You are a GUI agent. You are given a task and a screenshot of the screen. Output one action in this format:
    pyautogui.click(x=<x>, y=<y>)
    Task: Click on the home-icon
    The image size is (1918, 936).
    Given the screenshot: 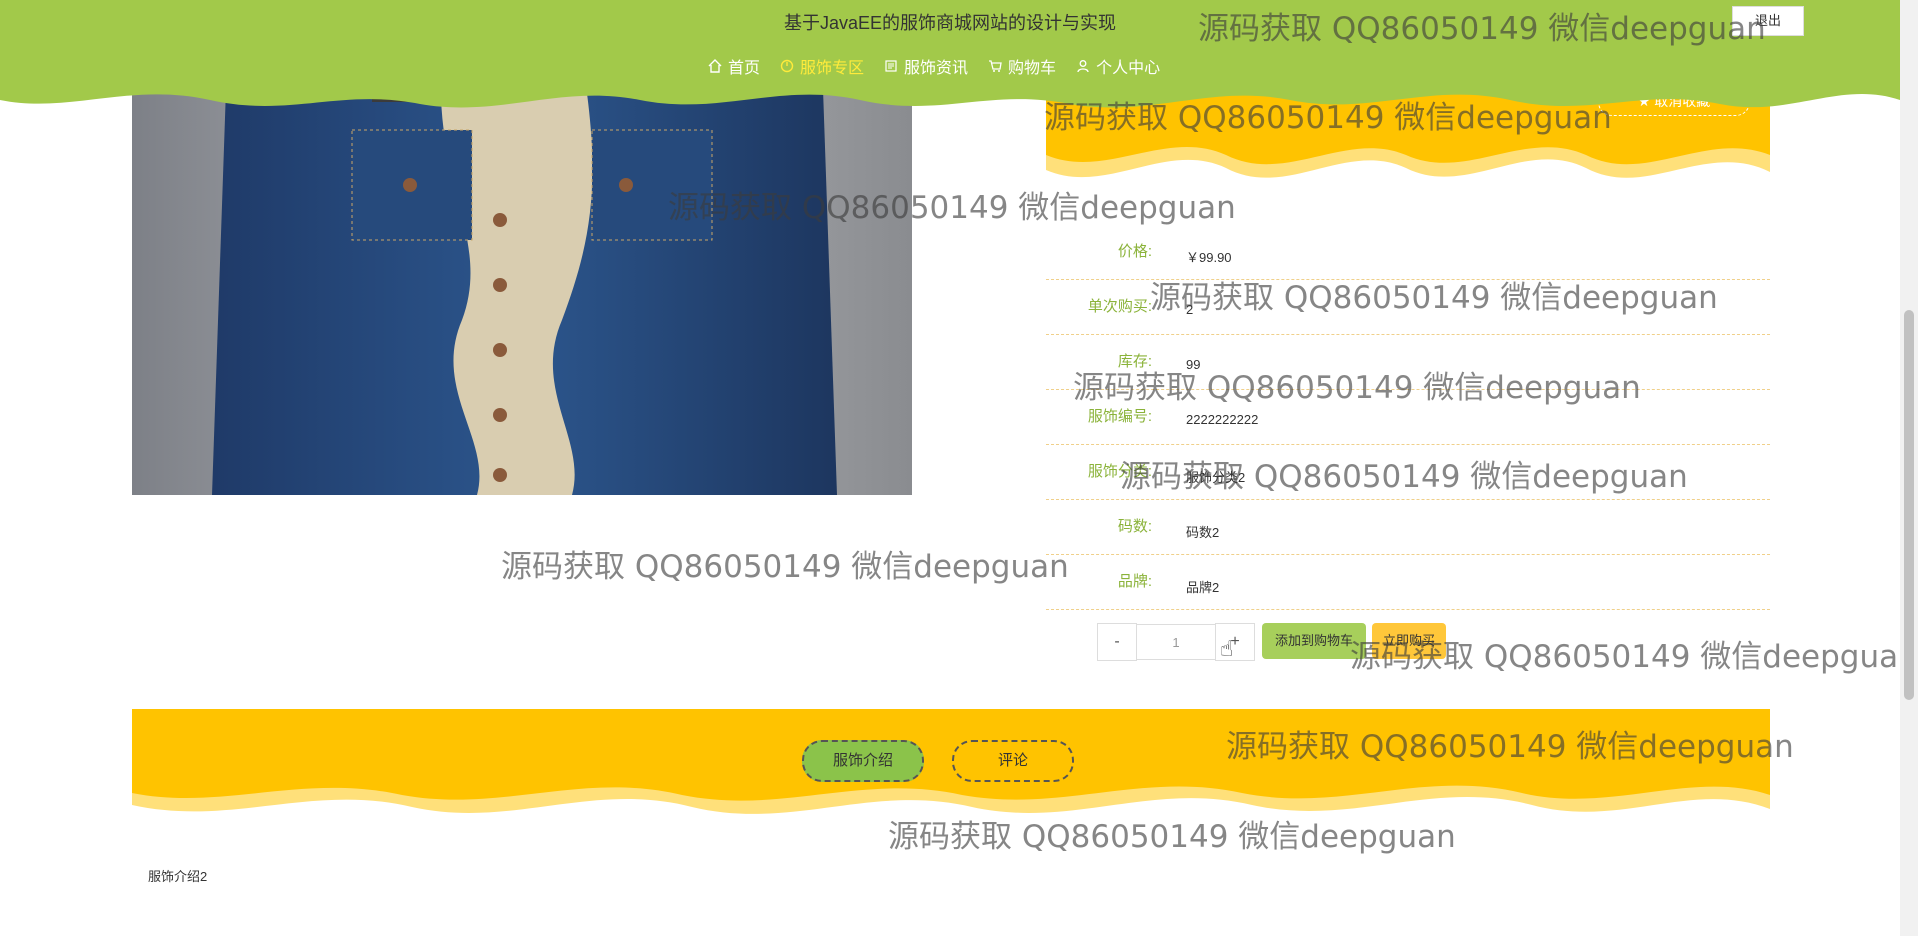 What is the action you would take?
    pyautogui.click(x=715, y=66)
    